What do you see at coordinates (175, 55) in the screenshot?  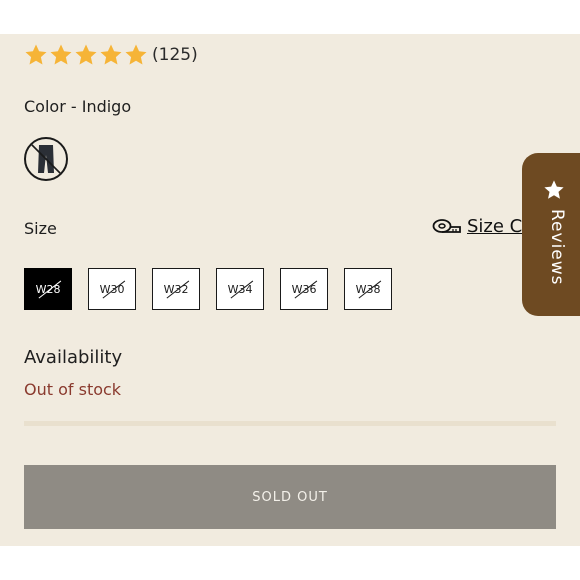 I see `rating-count: (125)` at bounding box center [175, 55].